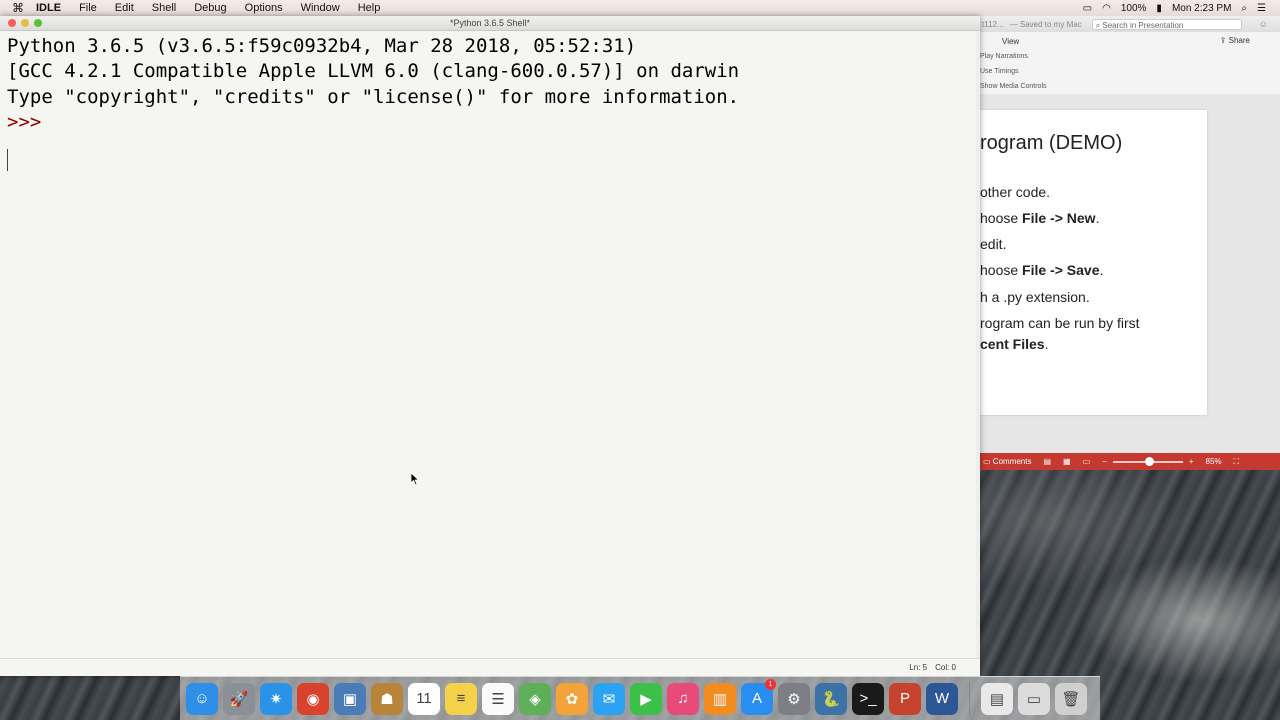  Describe the element at coordinates (1004, 56) in the screenshot. I see `ppt-play-narrations: Play Narrations` at that location.